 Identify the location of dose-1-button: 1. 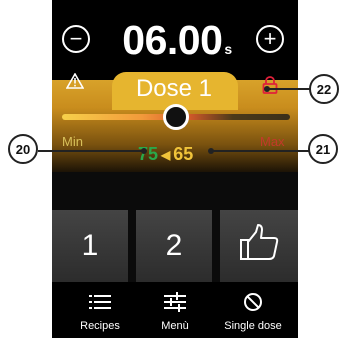
(90, 246).